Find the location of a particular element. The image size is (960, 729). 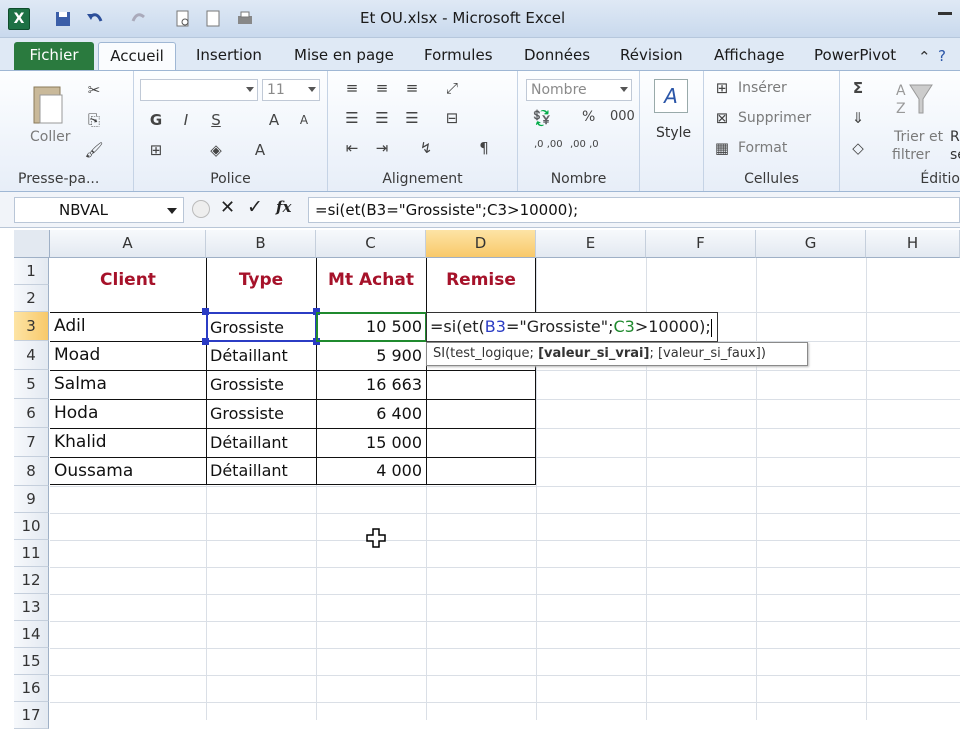

align-top-icon: ≡ is located at coordinates (352, 88).